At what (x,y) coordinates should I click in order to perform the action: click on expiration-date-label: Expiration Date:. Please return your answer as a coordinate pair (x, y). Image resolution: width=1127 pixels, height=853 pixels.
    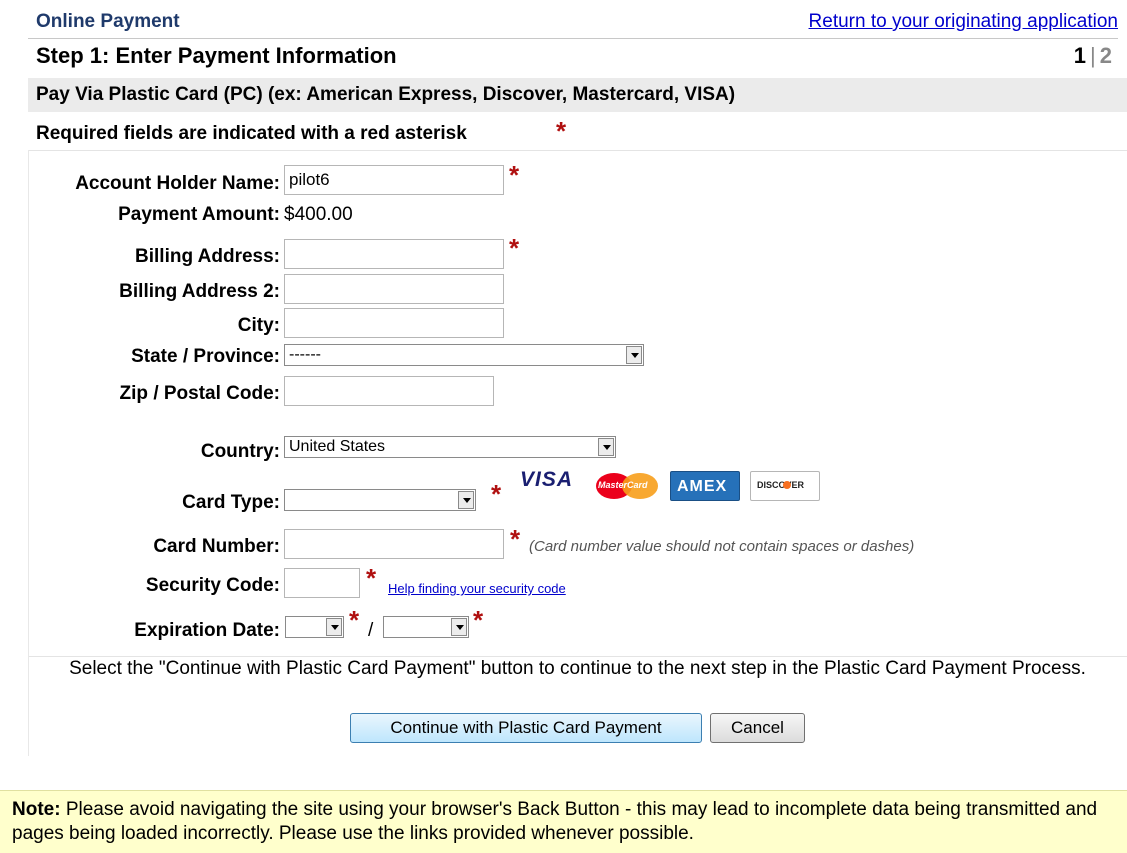
    Looking at the image, I should click on (207, 630).